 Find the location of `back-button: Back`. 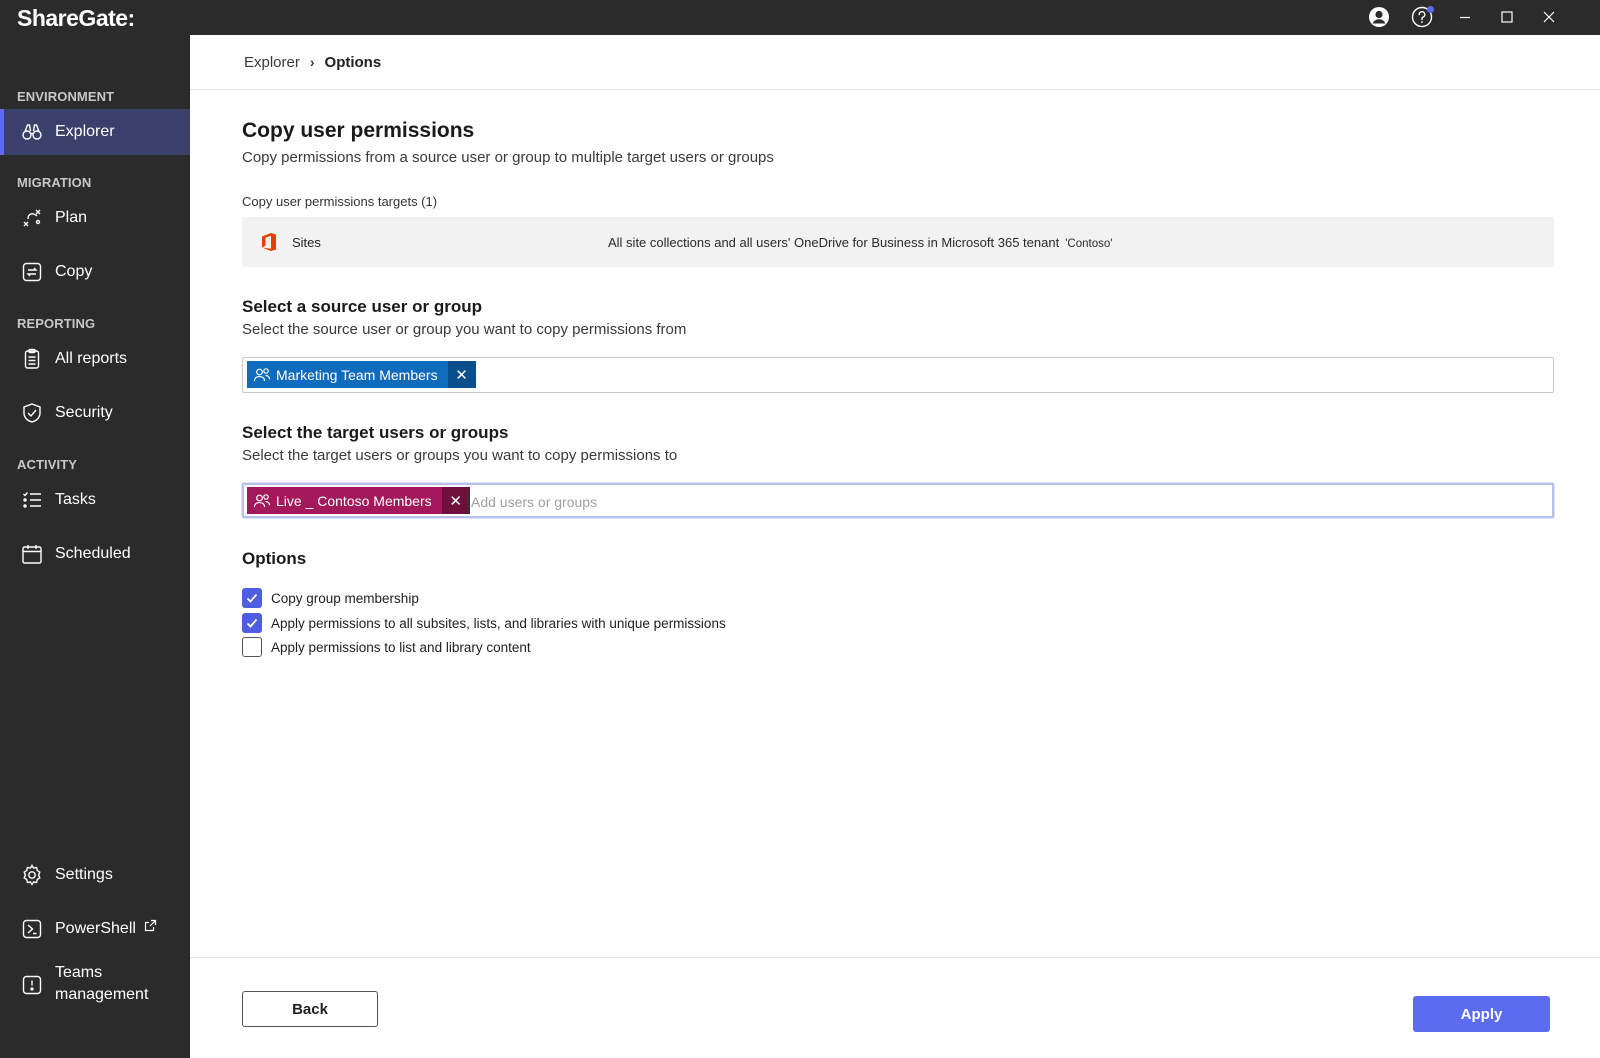

back-button: Back is located at coordinates (310, 1009).